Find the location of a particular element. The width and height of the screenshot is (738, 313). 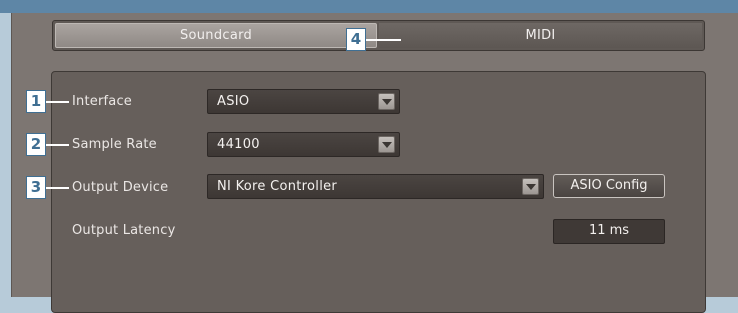

tab-midi: MIDI is located at coordinates (540, 35).